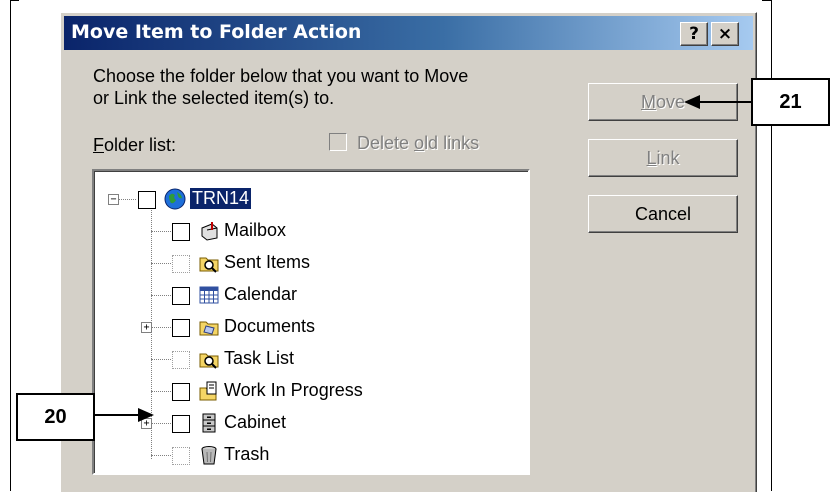  What do you see at coordinates (113, 199) in the screenshot?
I see `collapse-root-toggle: −` at bounding box center [113, 199].